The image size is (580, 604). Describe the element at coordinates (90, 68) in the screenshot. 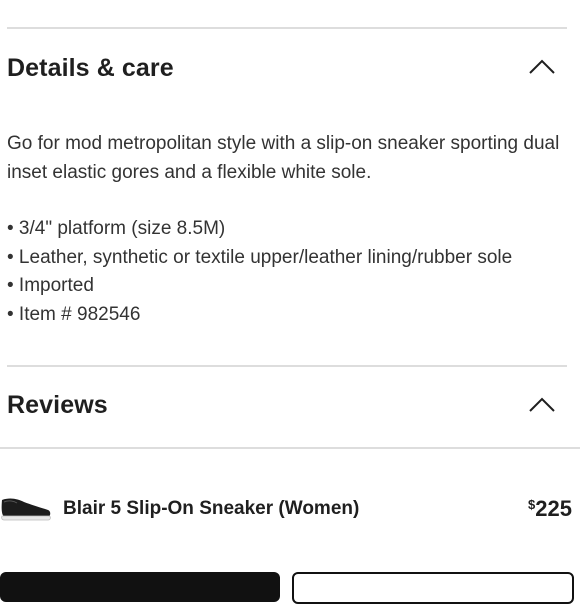

I see `details-care-heading: Details & care` at that location.